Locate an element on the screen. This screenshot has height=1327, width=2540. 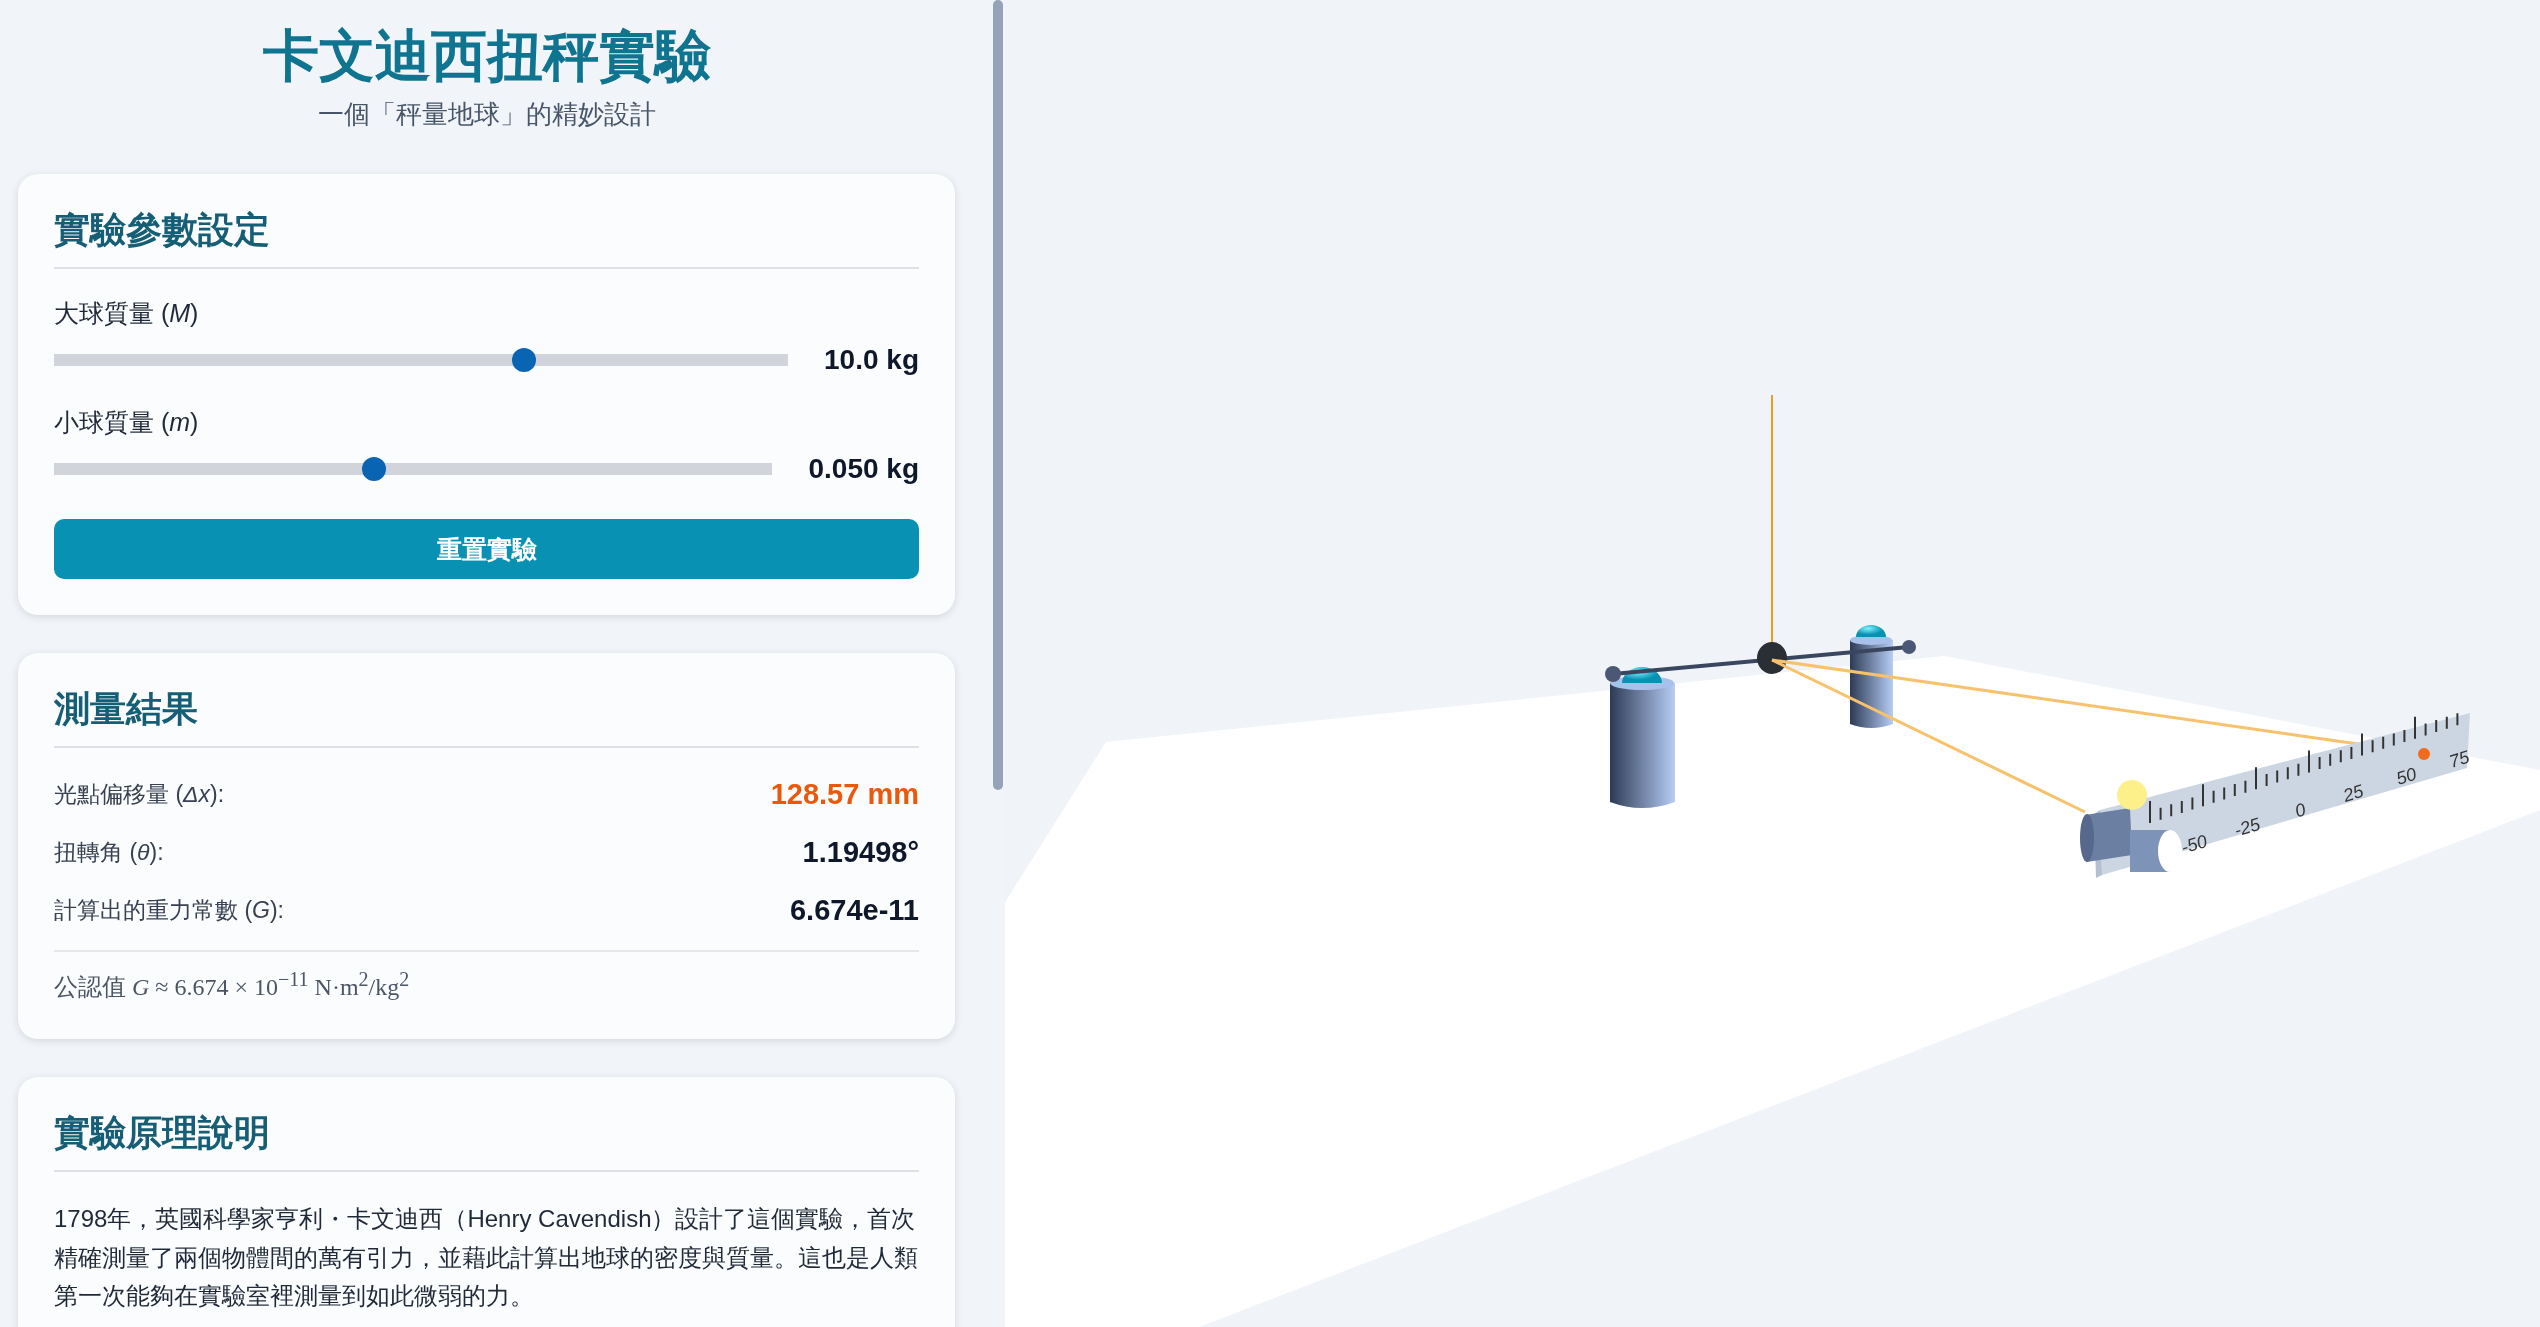
result-label: 計算出的重力常數 (G): is located at coordinates (169, 910).